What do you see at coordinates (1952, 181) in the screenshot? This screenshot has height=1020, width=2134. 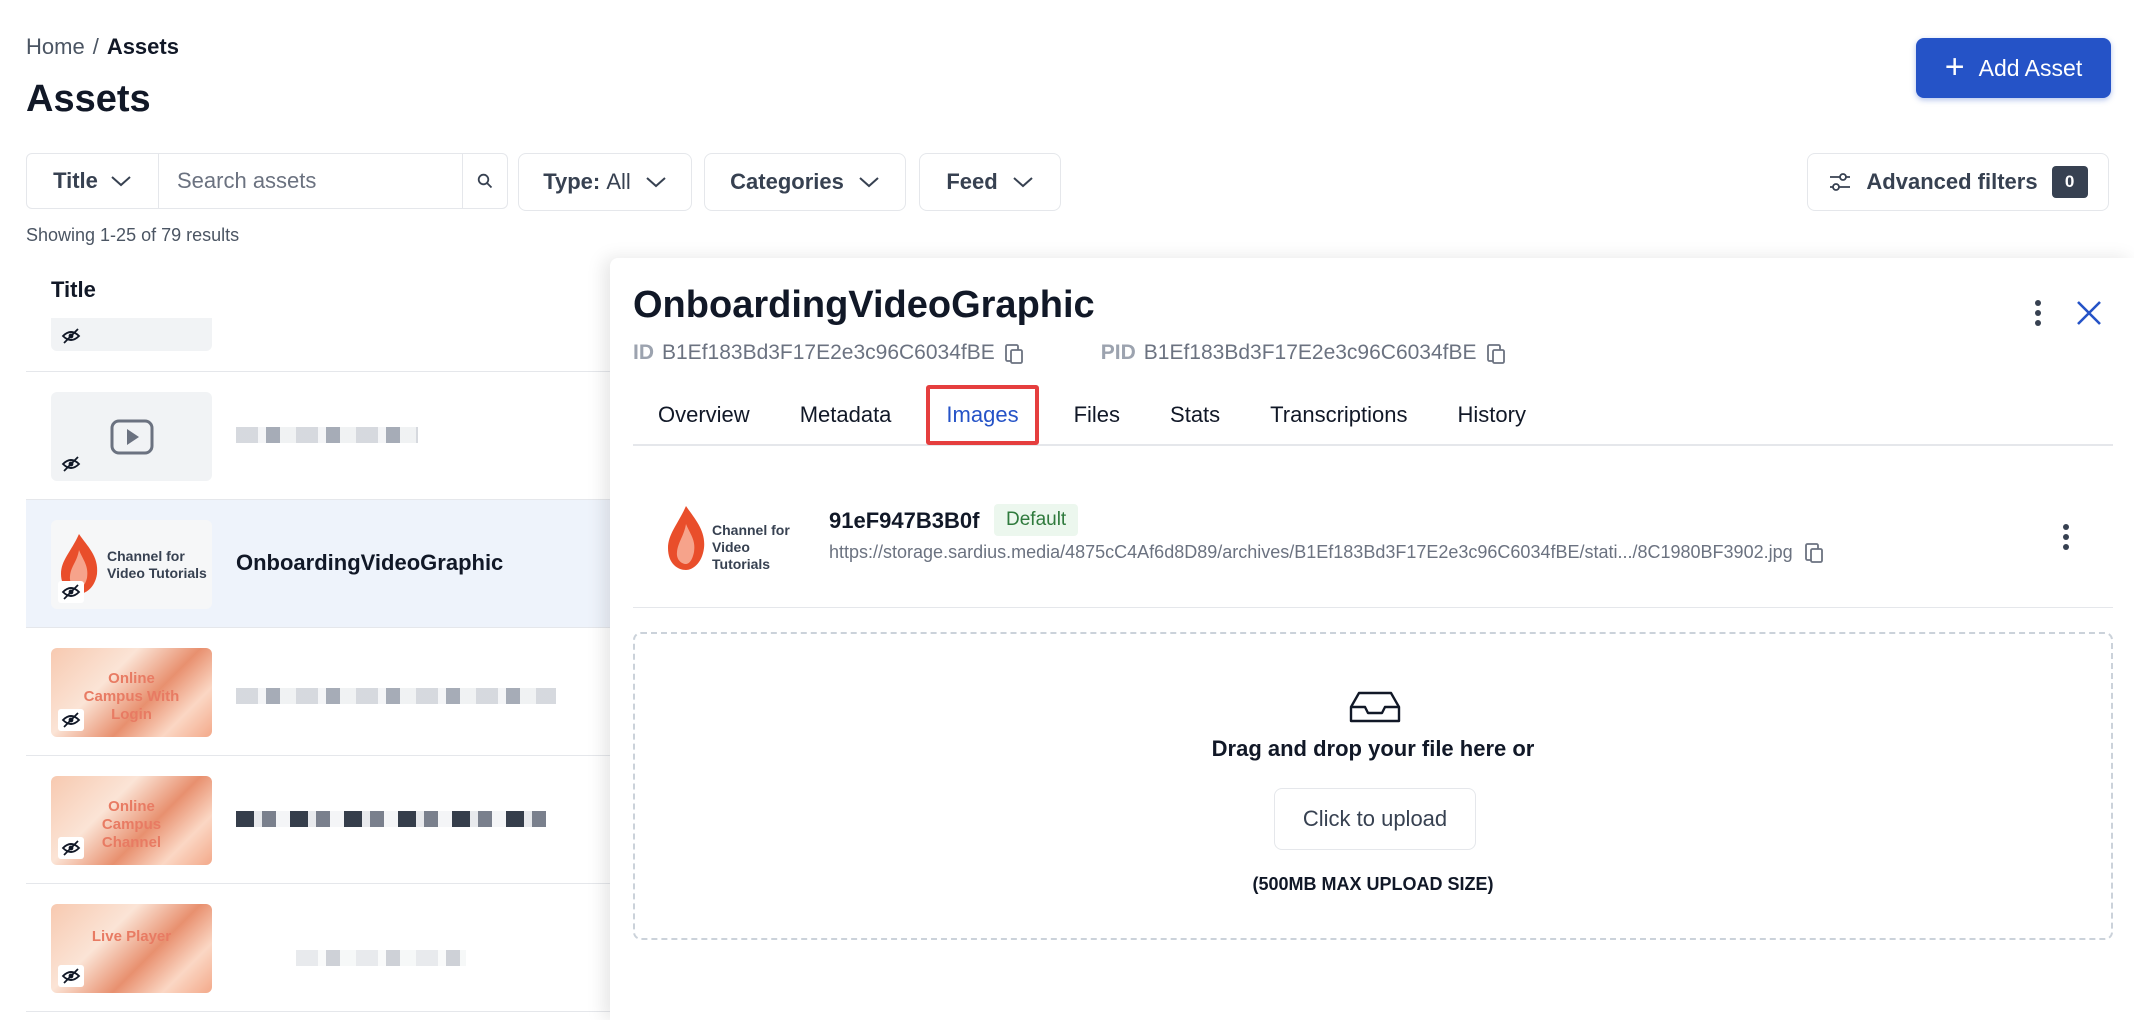 I see `advanced-filters-label: Advanced filters` at bounding box center [1952, 181].